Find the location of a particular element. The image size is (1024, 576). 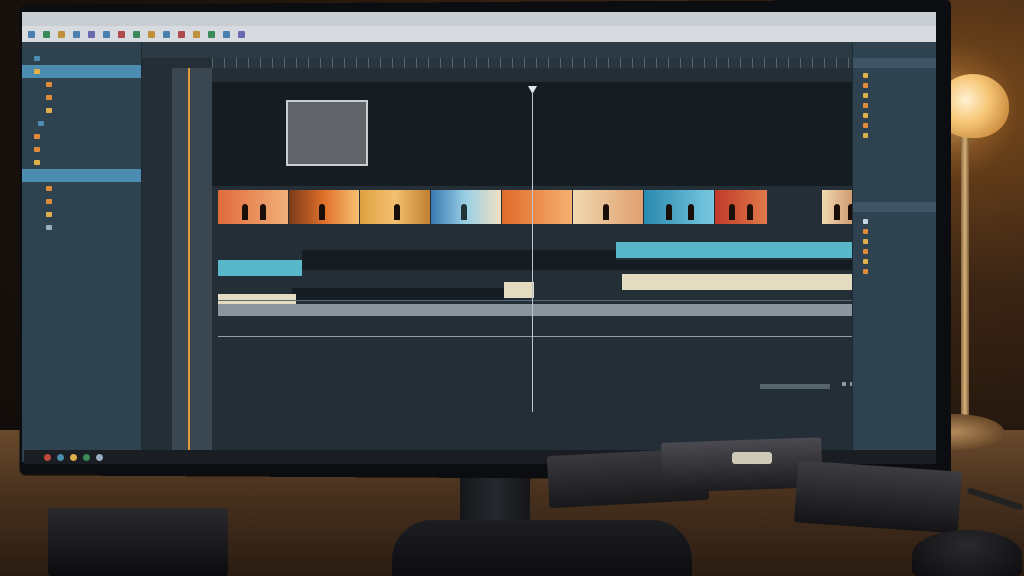

external-drive is located at coordinates (878, 497).